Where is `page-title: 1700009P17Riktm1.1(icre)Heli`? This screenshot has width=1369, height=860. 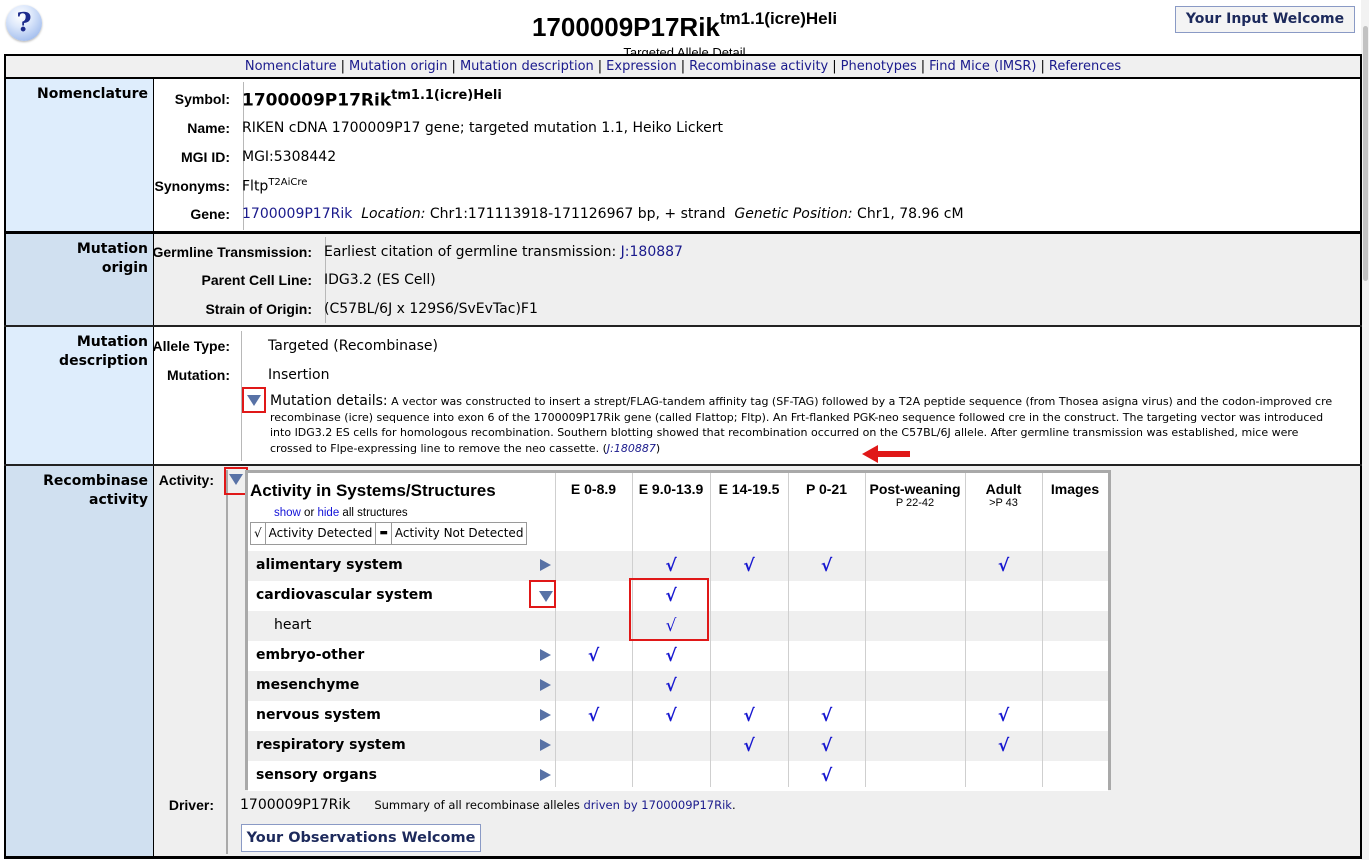
page-title: 1700009P17Riktm1.1(icre)Heli is located at coordinates (684, 23).